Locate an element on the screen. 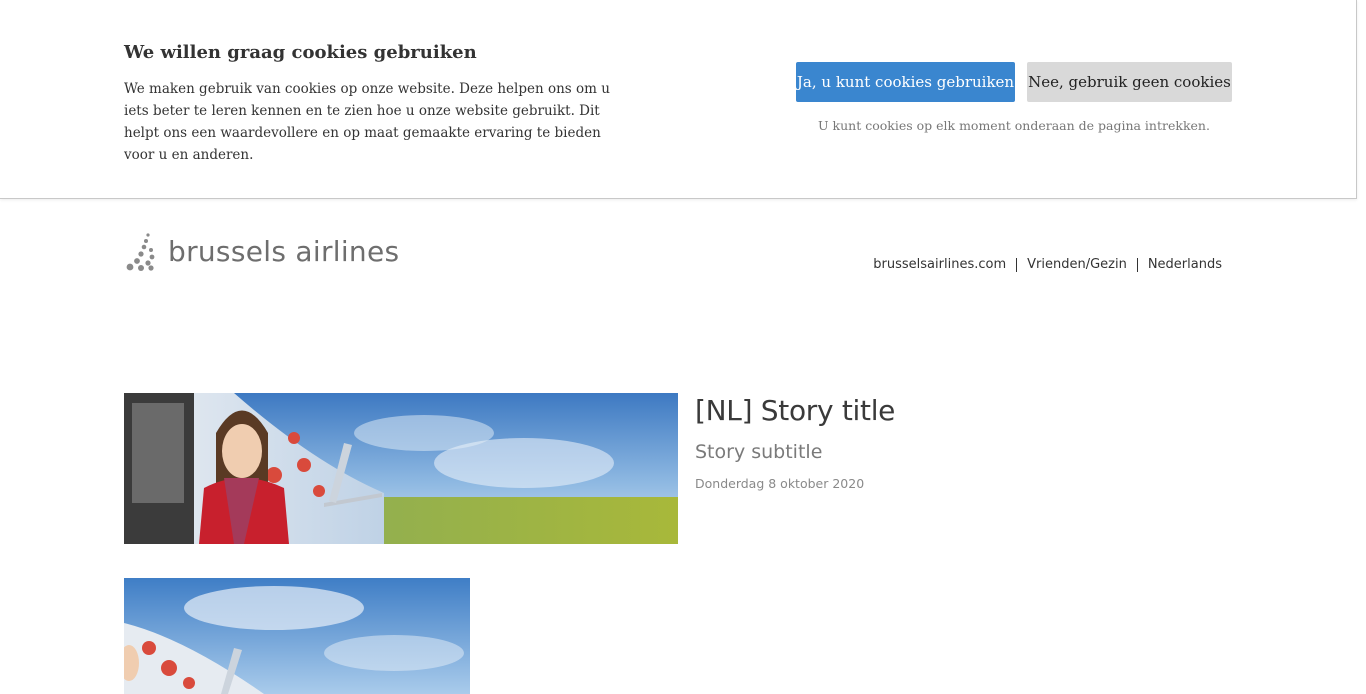  nav-link-friends-family: Vrienden/Gezin is located at coordinates (1077, 264).